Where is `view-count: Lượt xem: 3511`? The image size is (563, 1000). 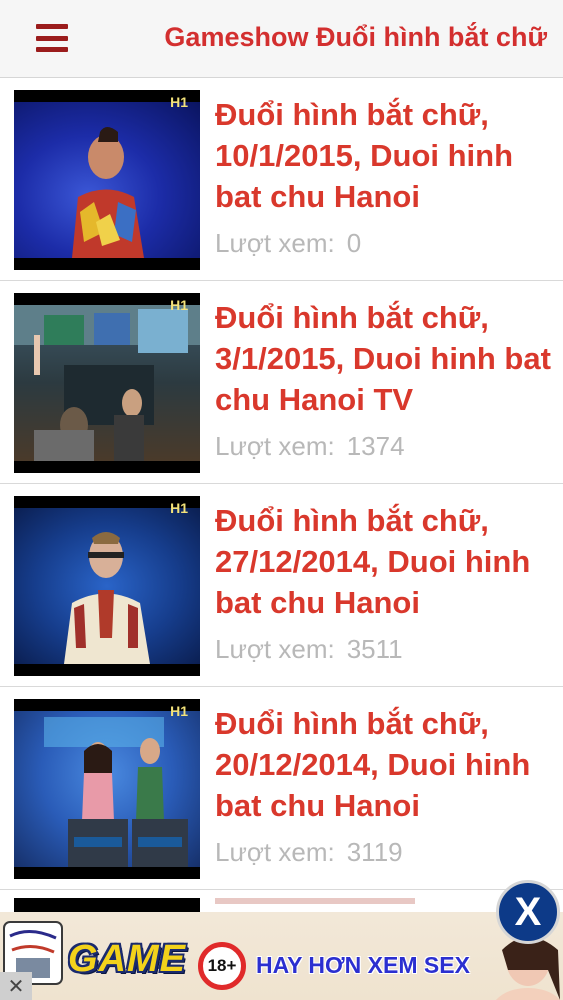
view-count: Lượt xem: 3511 is located at coordinates (309, 649).